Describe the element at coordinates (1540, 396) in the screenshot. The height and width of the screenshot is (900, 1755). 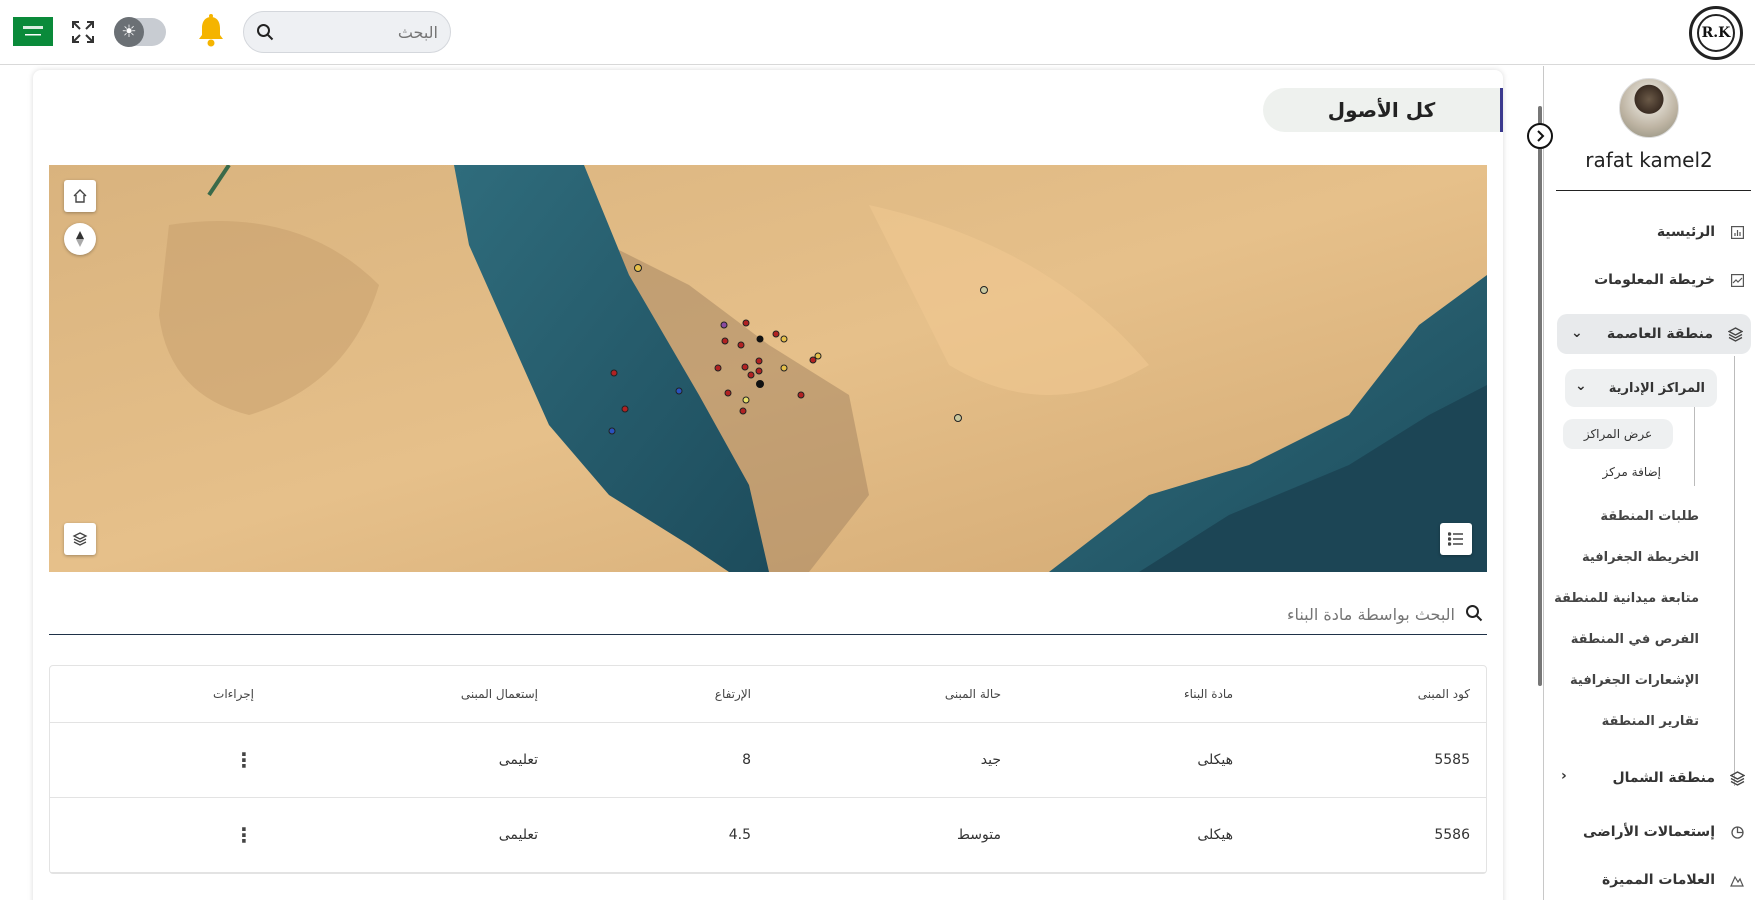
I see `sidebar-scrollbar` at that location.